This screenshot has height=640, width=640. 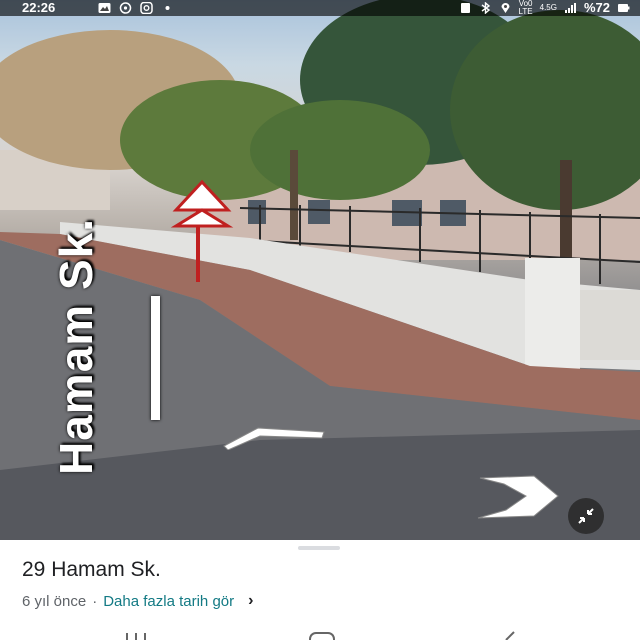 What do you see at coordinates (39, 7) in the screenshot?
I see `status-time: 22:26` at bounding box center [39, 7].